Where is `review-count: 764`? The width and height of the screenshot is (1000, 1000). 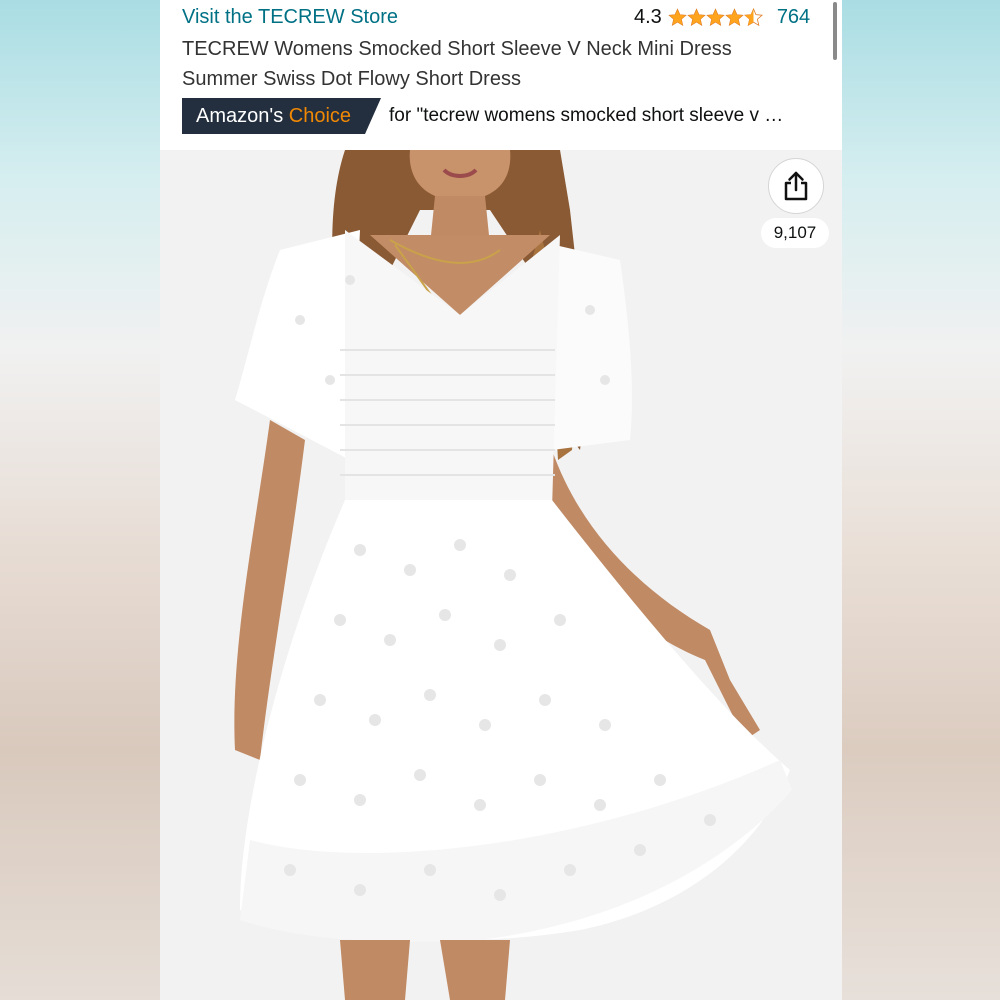 review-count: 764 is located at coordinates (793, 17).